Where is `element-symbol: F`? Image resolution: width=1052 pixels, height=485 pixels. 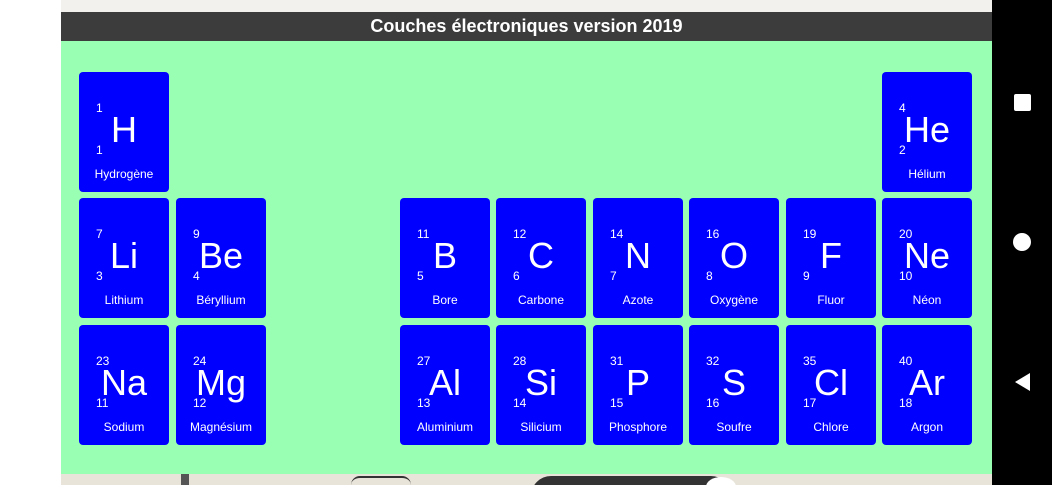
element-symbol: F is located at coordinates (831, 255).